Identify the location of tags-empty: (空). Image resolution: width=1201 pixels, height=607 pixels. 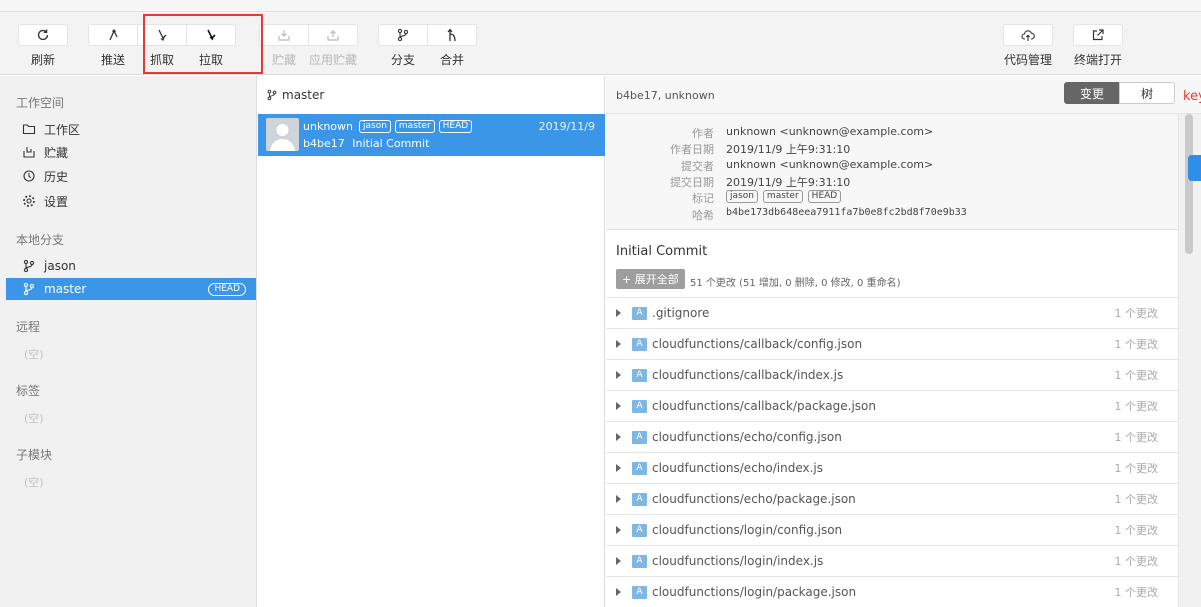
(34, 418).